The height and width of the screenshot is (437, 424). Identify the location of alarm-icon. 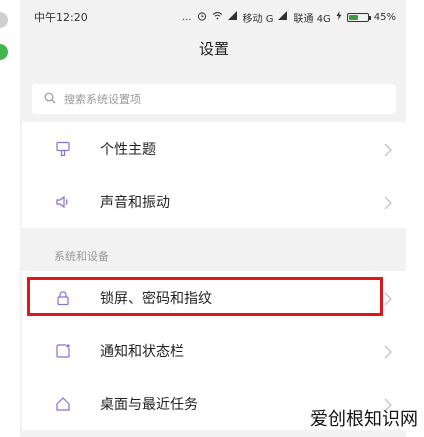
(202, 17).